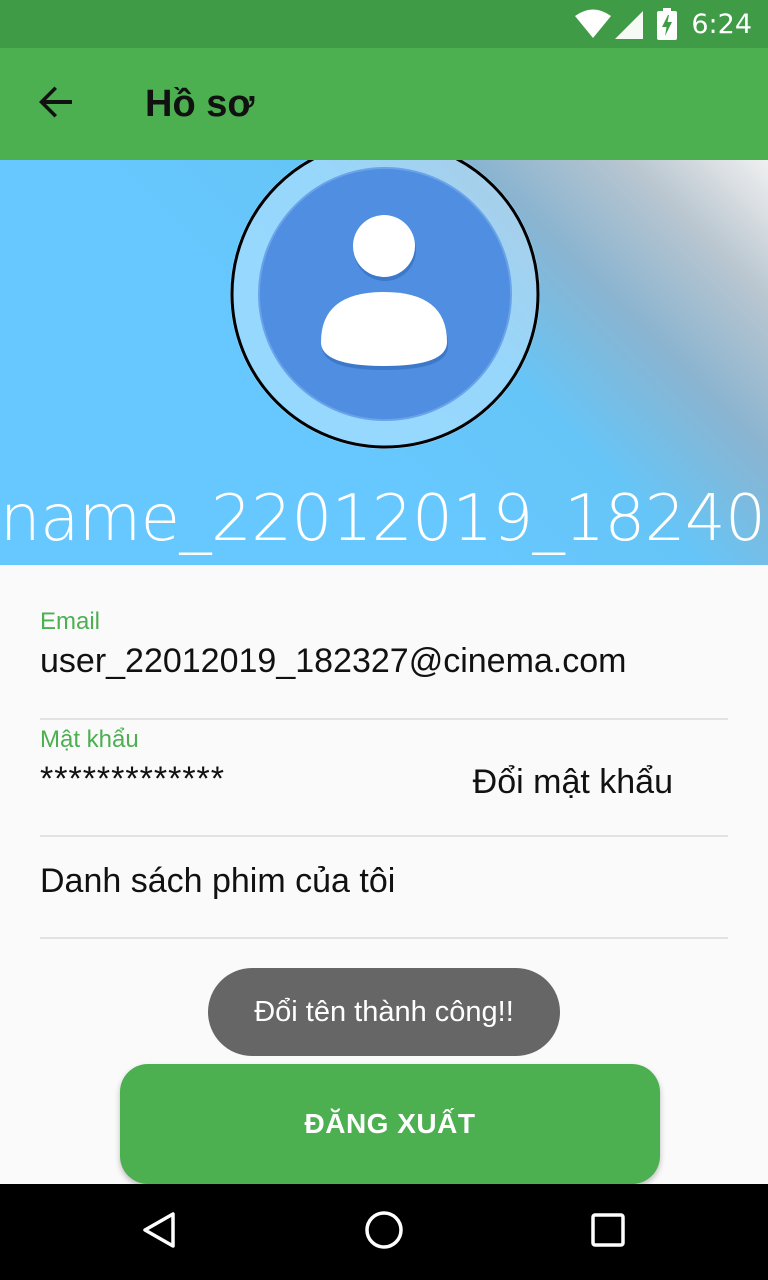 The width and height of the screenshot is (768, 1280). I want to click on email-label: Email, so click(70, 621).